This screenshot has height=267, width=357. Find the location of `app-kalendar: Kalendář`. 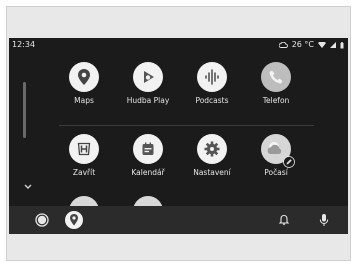

app-kalendar: Kalendář is located at coordinates (148, 155).